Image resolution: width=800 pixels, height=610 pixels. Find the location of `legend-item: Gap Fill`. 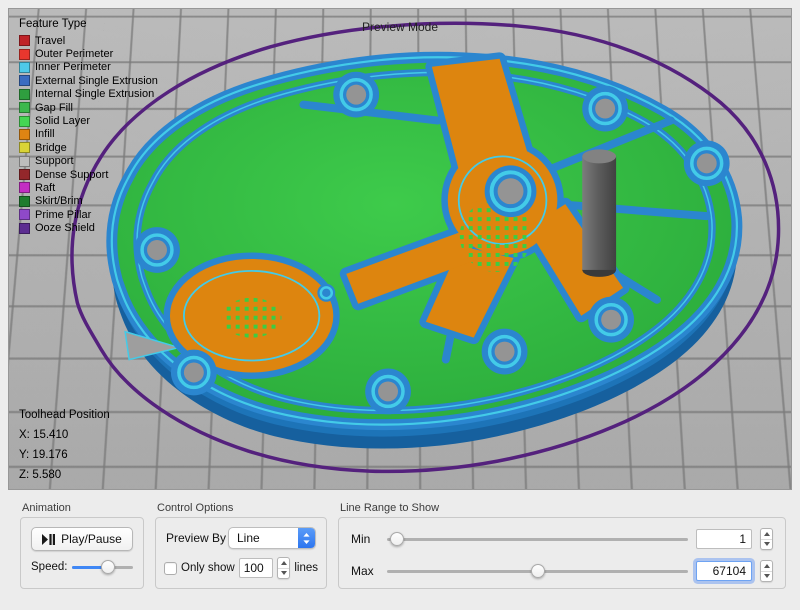

legend-item: Gap Fill is located at coordinates (88, 107).